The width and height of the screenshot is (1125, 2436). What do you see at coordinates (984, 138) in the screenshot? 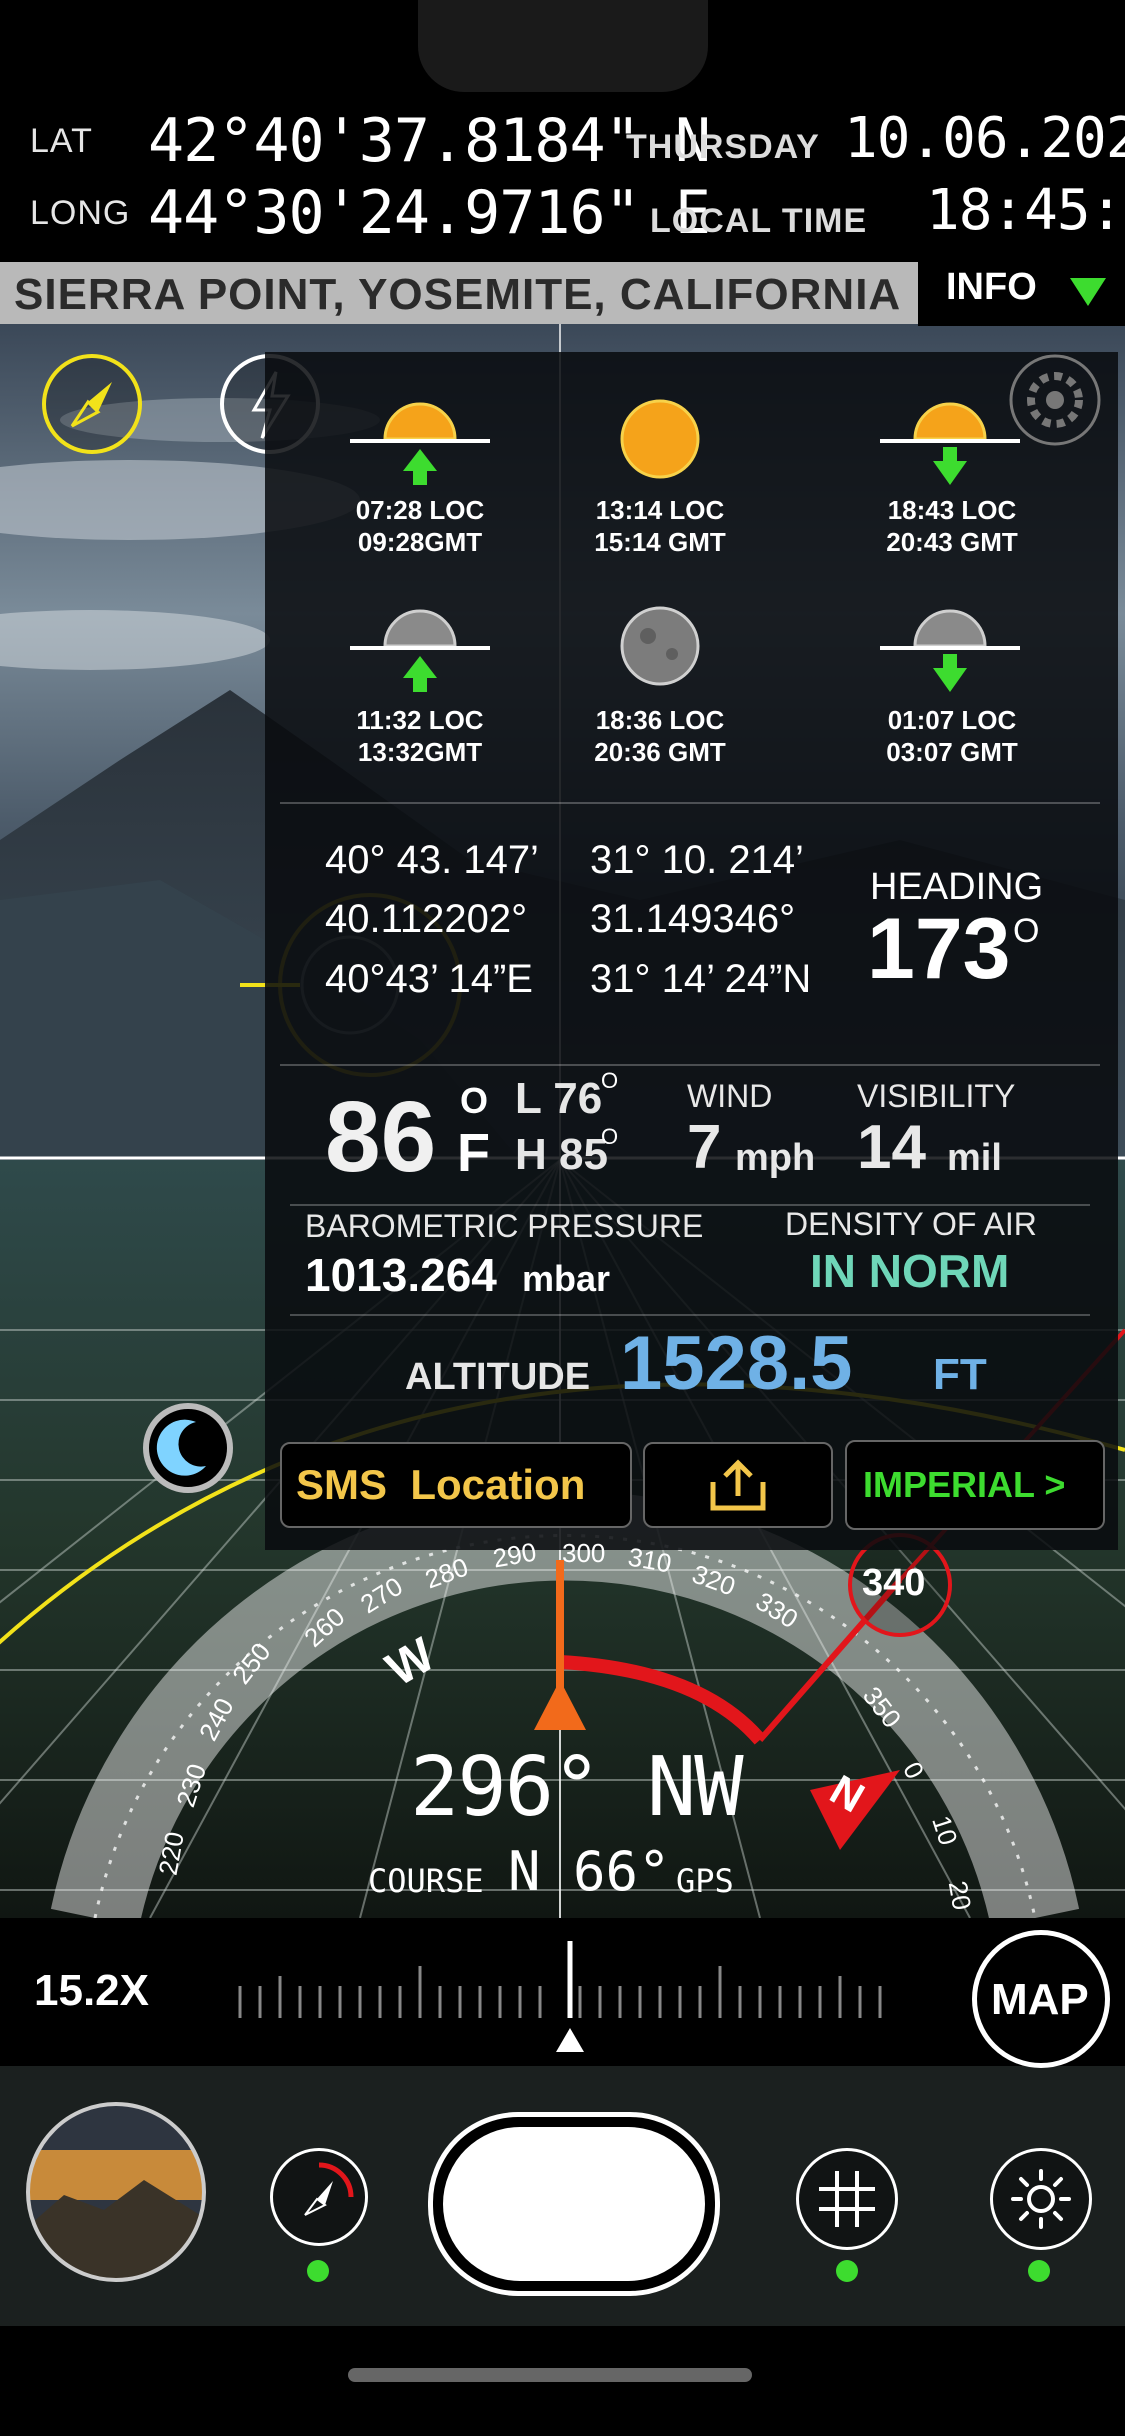
I see `date-value: 10.06.2023` at bounding box center [984, 138].